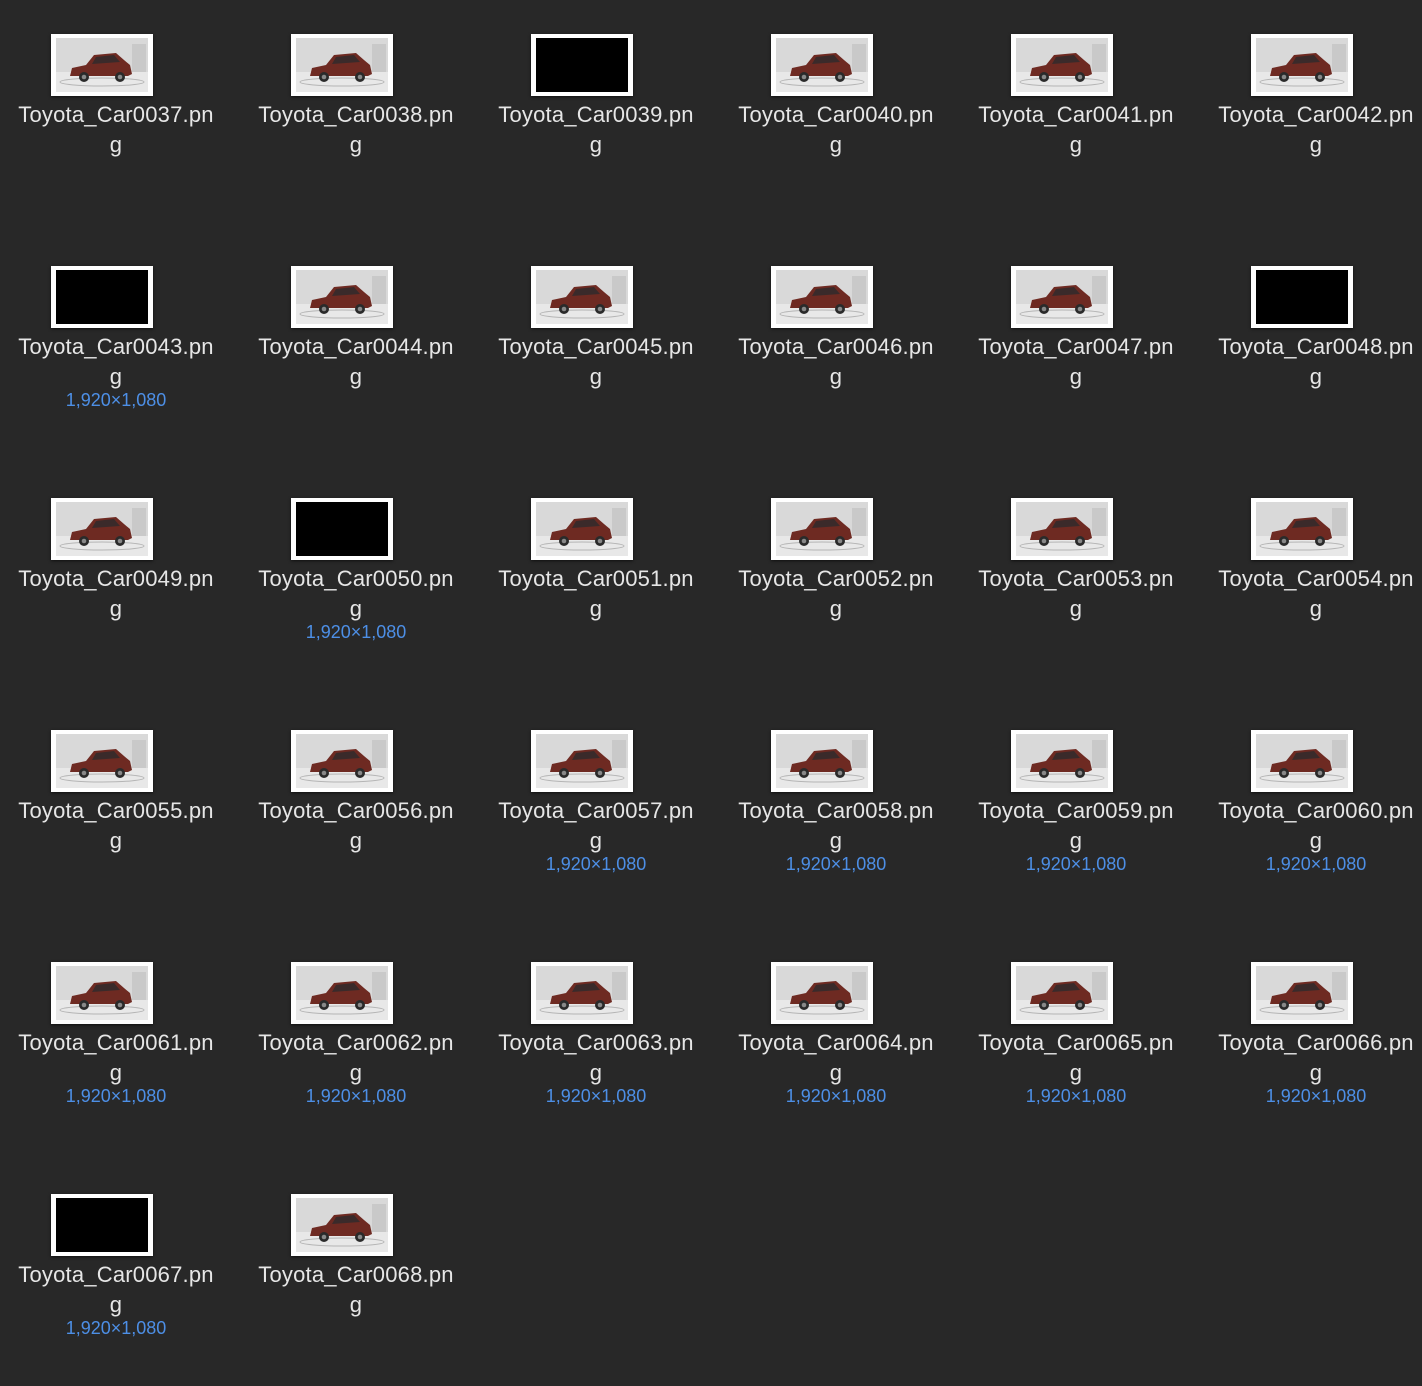  I want to click on file-item: Toyota_Car0060.pn g 1,920×1,080, so click(1311, 812).